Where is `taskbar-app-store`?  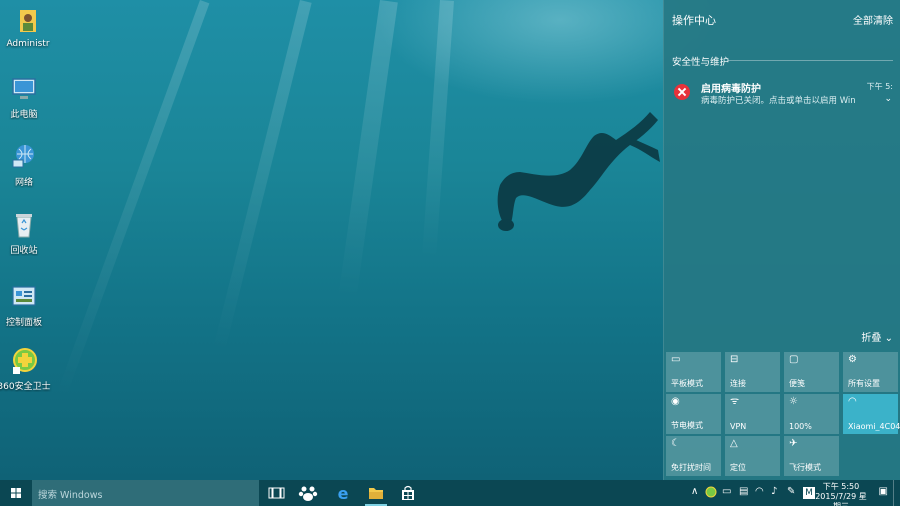 taskbar-app-store is located at coordinates (408, 493).